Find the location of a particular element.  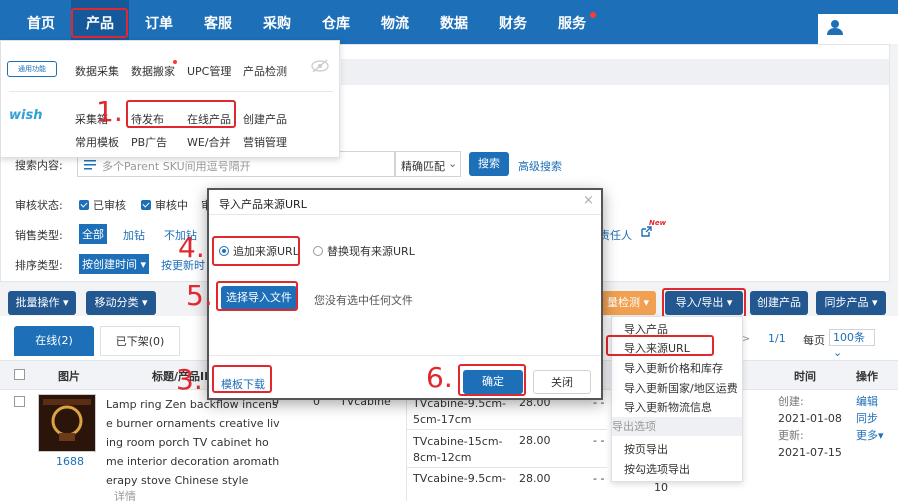

annotation-box-confirm is located at coordinates (492, 380).